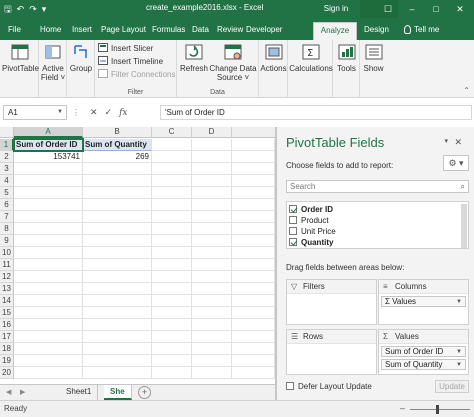 This screenshot has height=417, width=474. What do you see at coordinates (7, 217) in the screenshot?
I see `row-header: 7` at bounding box center [7, 217].